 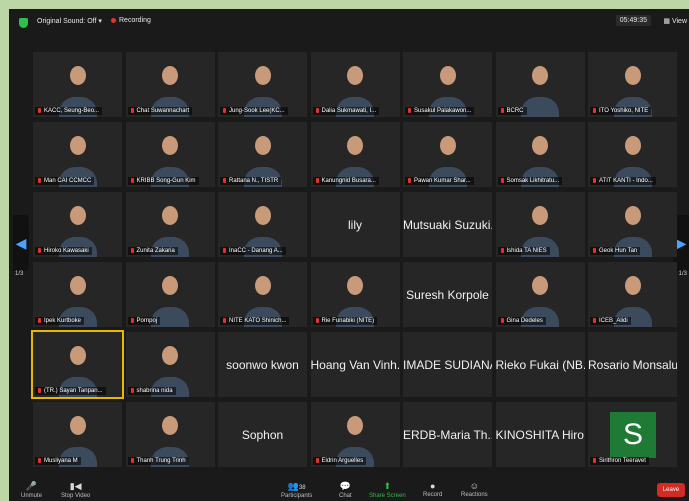 What do you see at coordinates (251, 180) in the screenshot?
I see `participant-label: Rattana N., TISTR` at bounding box center [251, 180].